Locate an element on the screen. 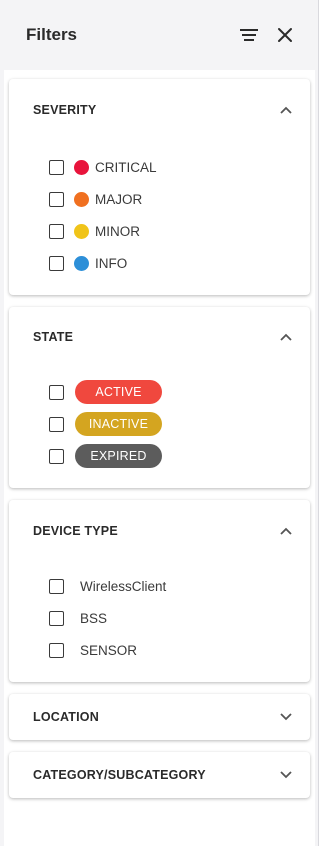 This screenshot has width=321, height=846. state-option-expired: EXPIRED is located at coordinates (105, 456).